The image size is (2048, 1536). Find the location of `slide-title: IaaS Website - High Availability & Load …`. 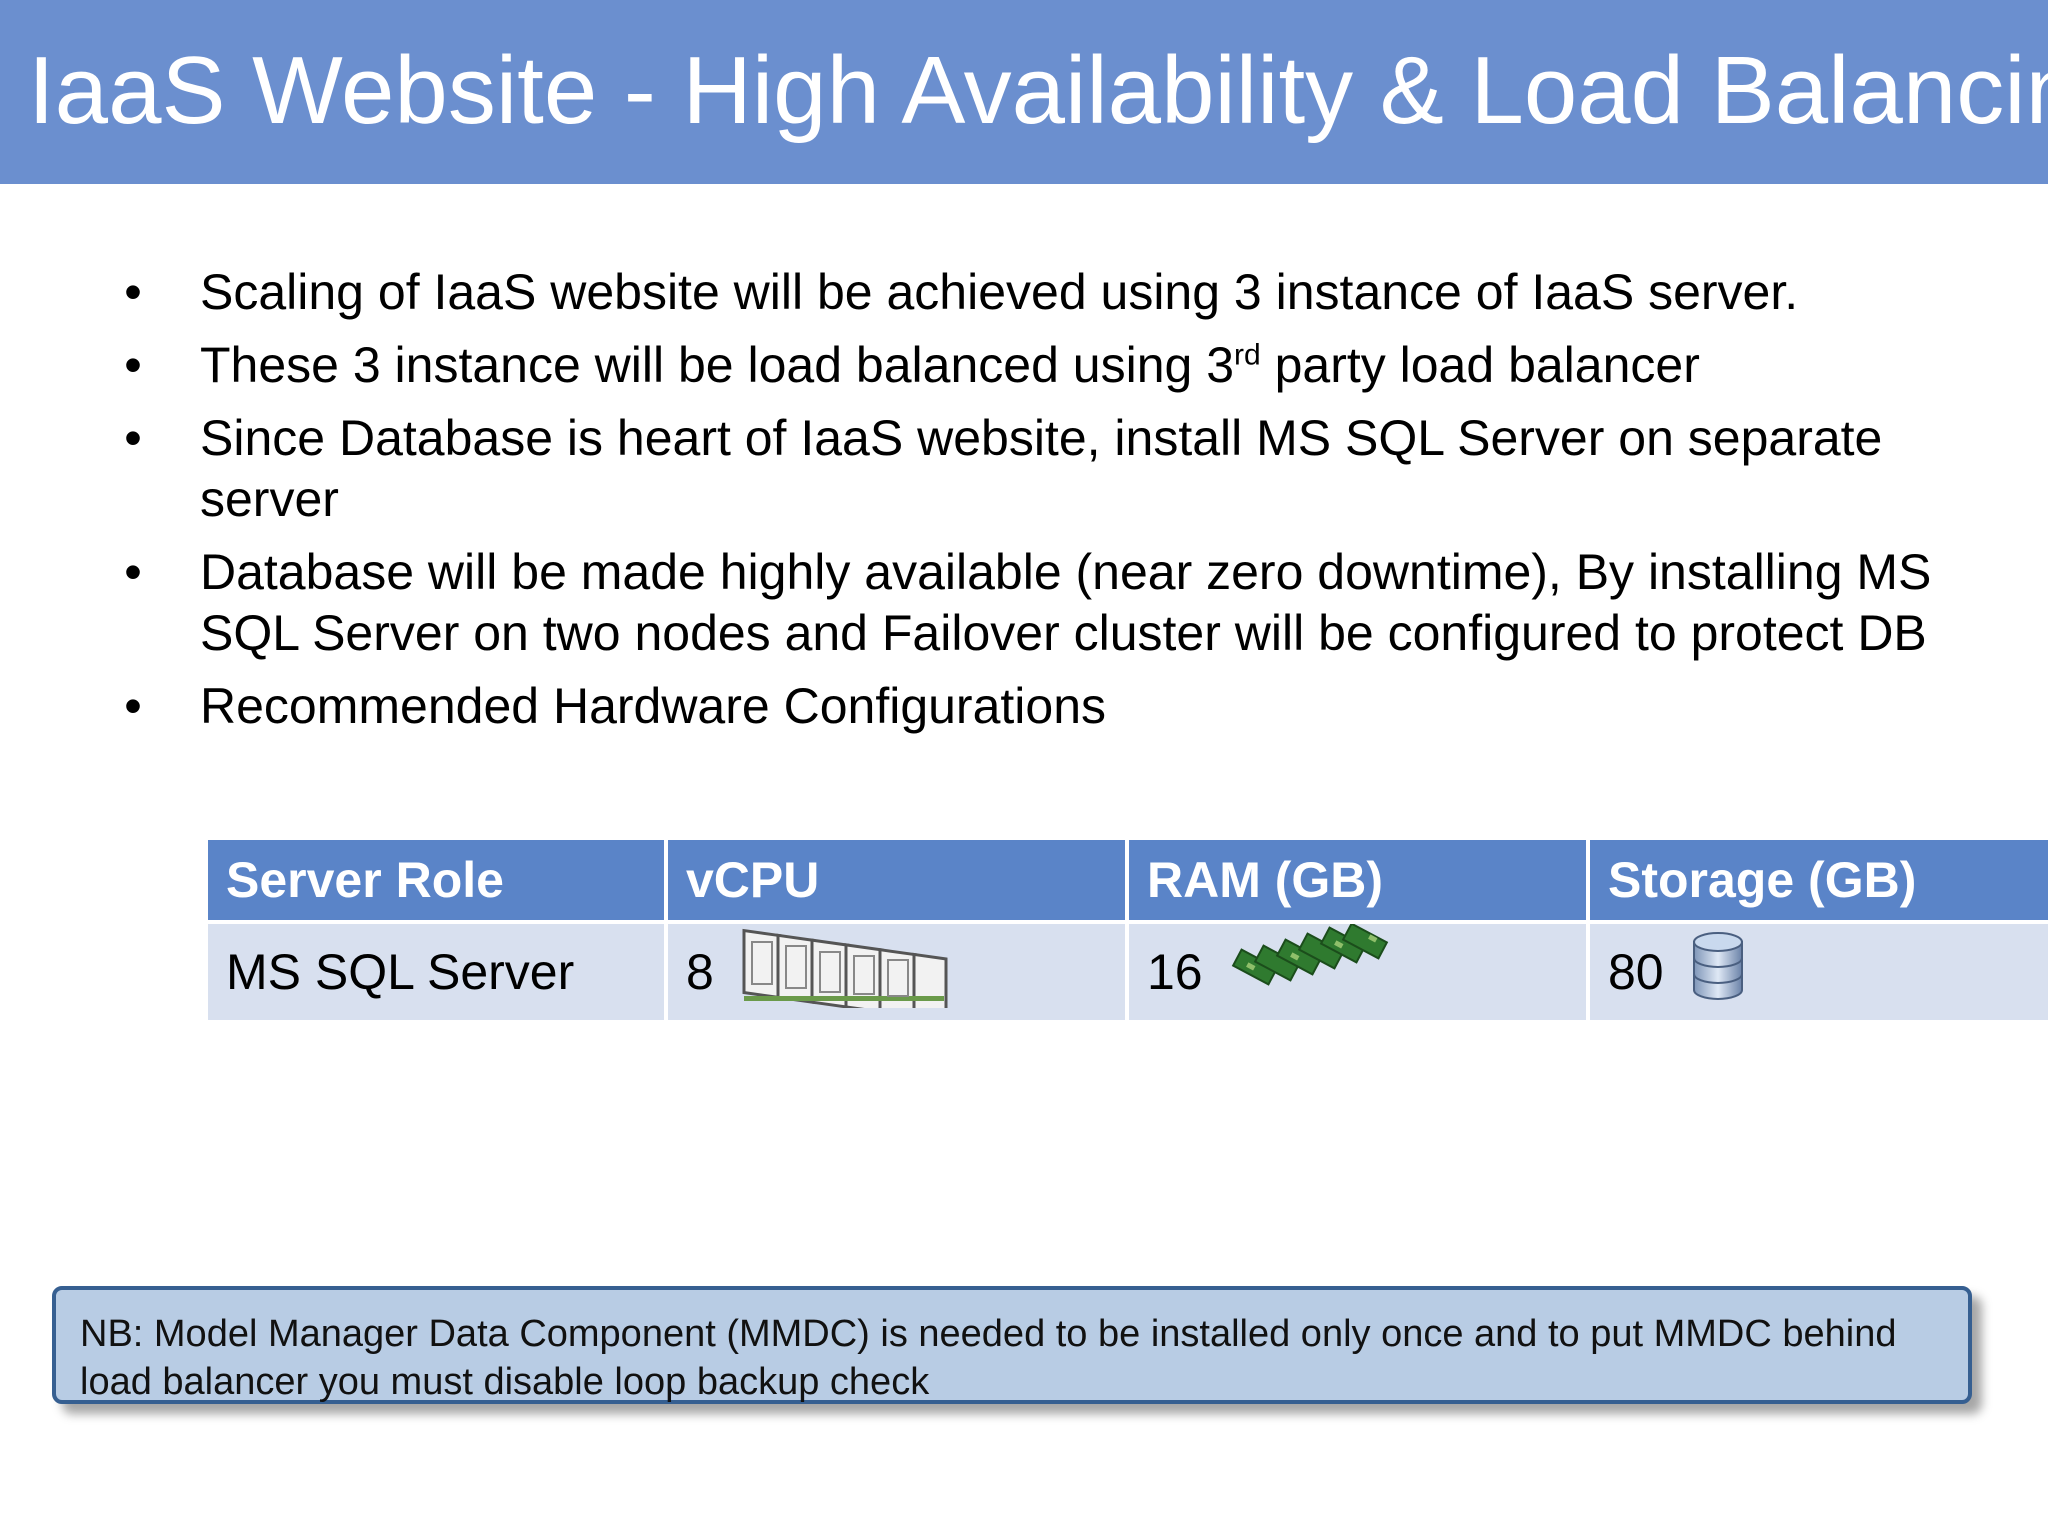

slide-title: IaaS Website - High Availability & Load … is located at coordinates (1038, 90).